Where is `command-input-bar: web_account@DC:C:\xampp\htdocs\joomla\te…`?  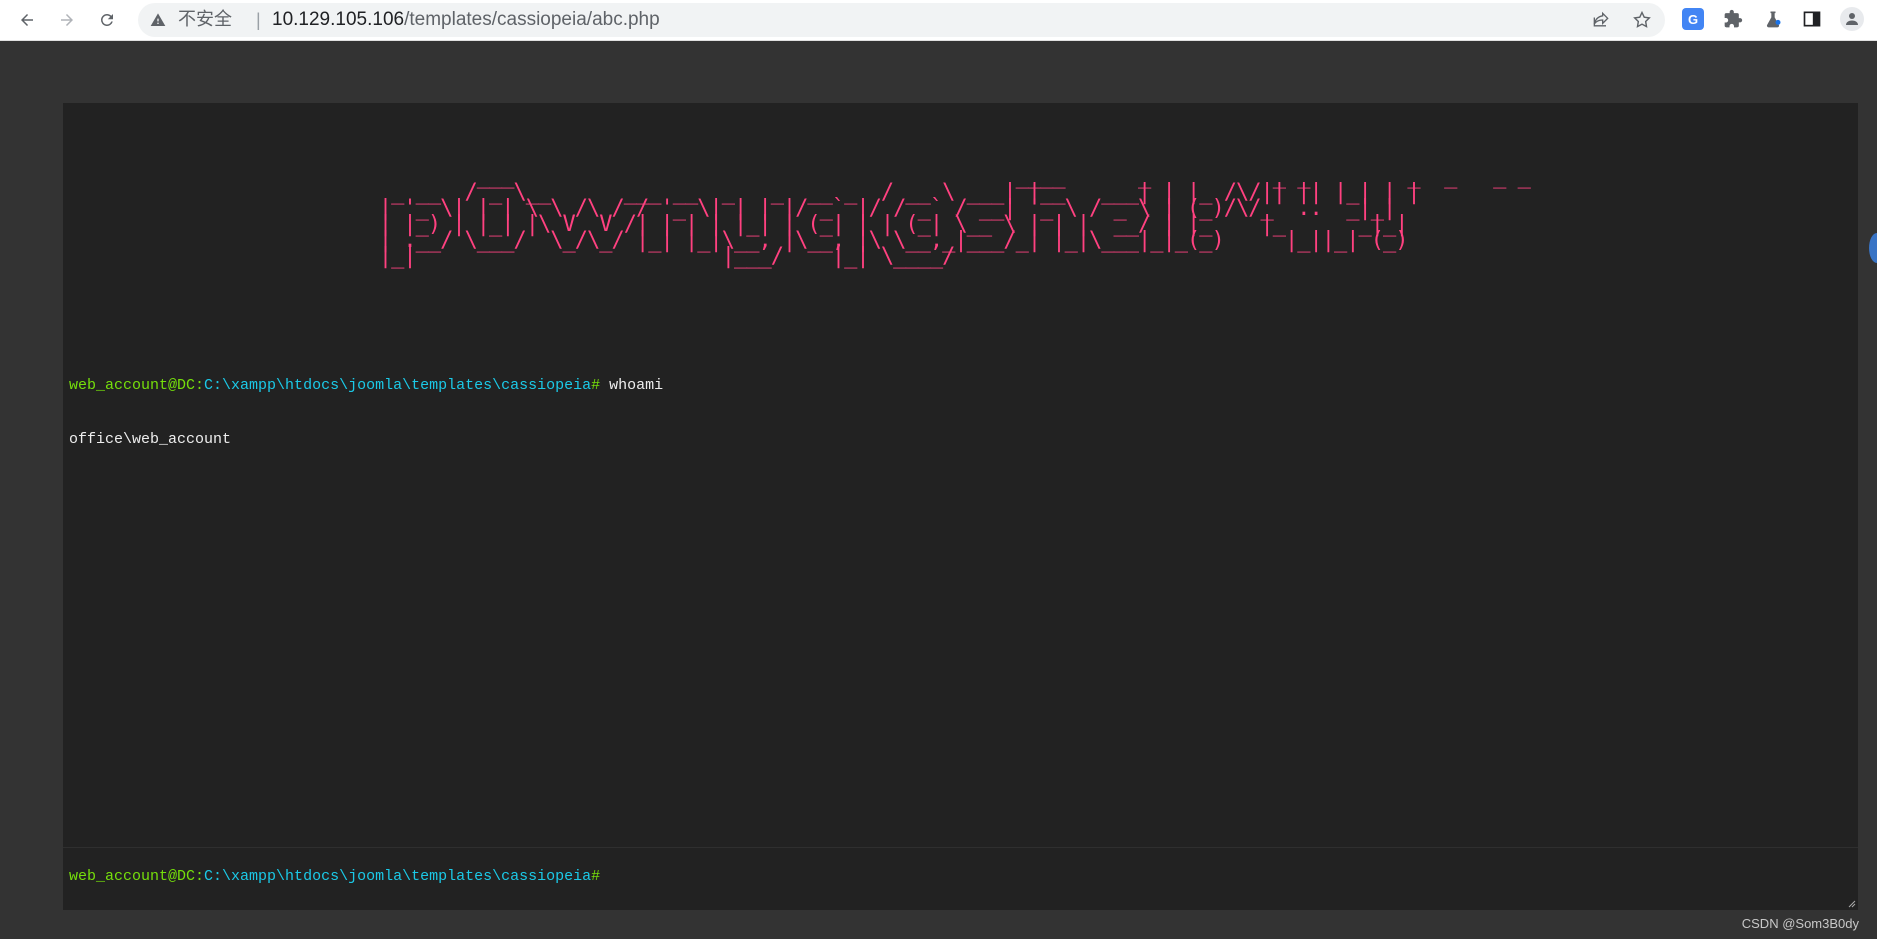
command-input-bar: web_account@DC:C:\xampp\htdocs\joomla\te… is located at coordinates (960, 878).